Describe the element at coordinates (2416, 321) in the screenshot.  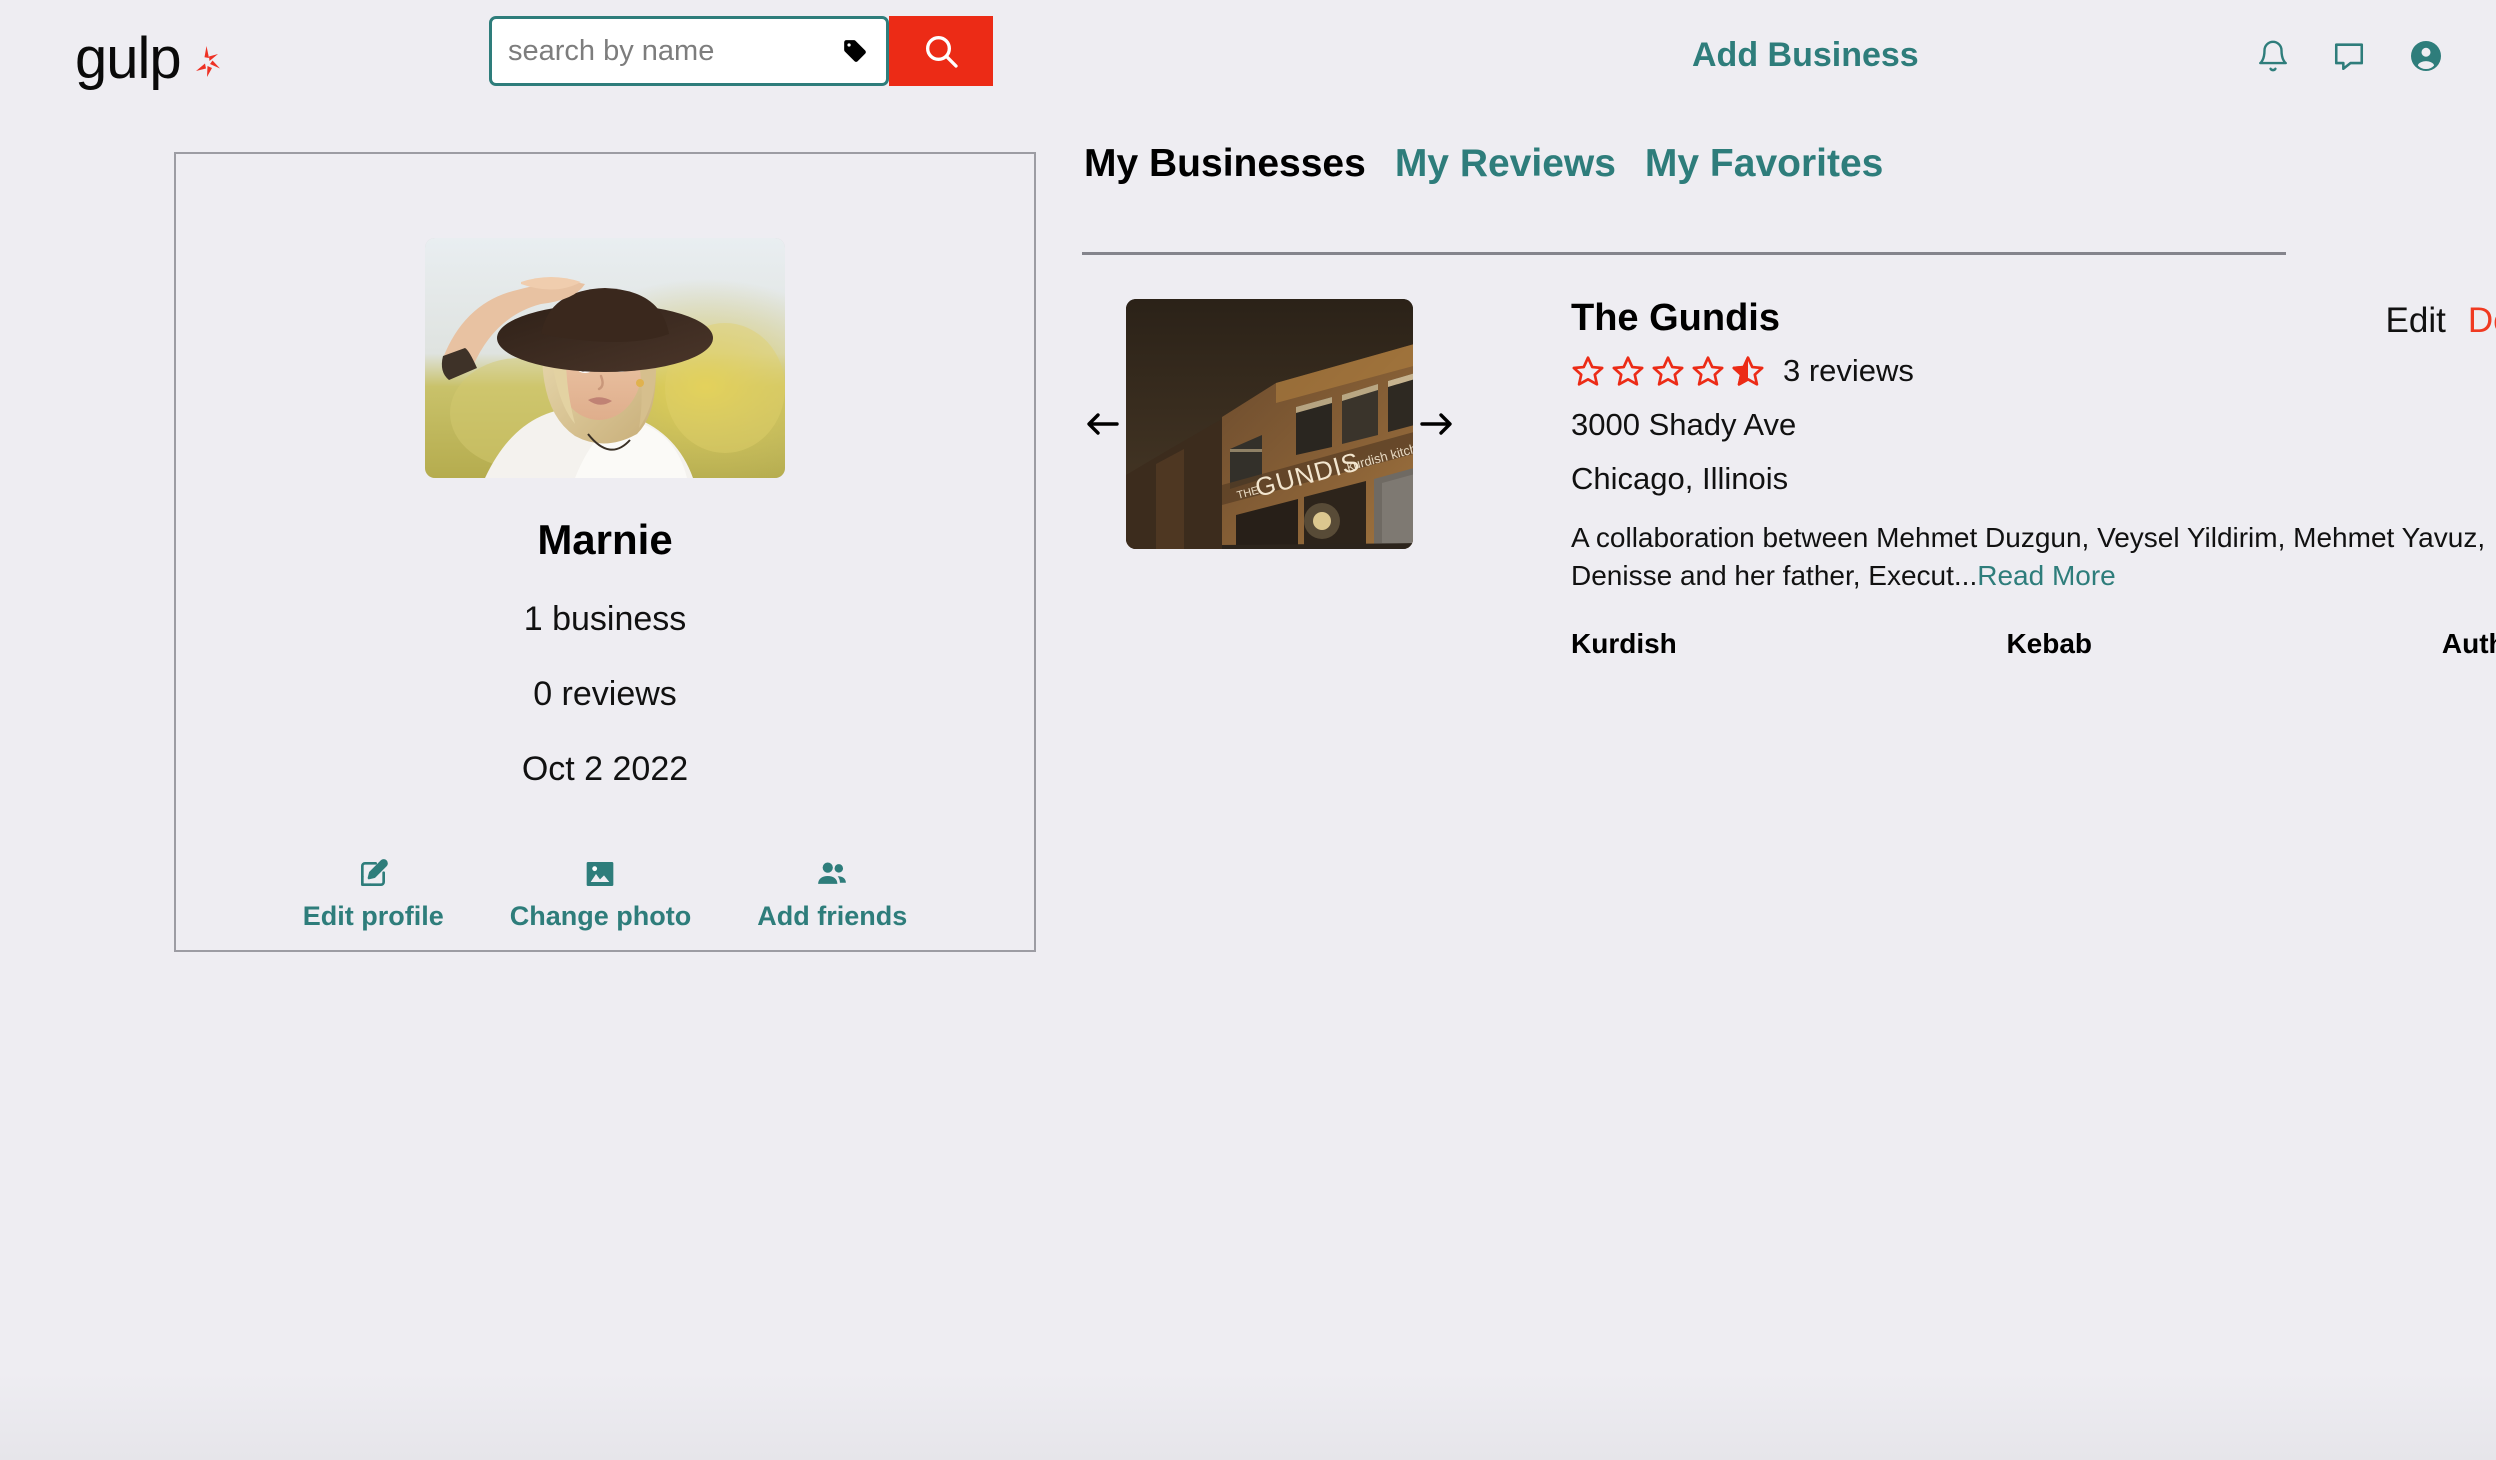
I see `edit-business-button: Edit` at that location.